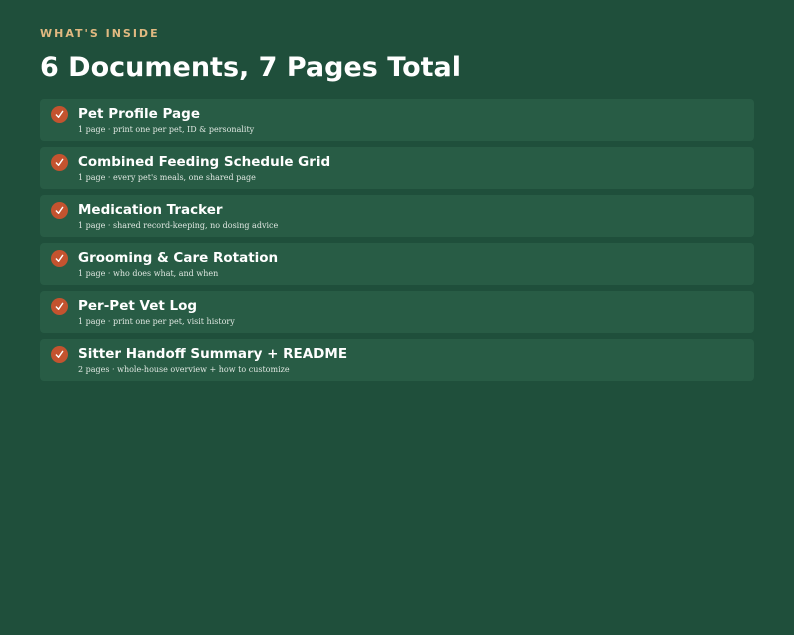 This screenshot has width=794, height=635. Describe the element at coordinates (251, 67) in the screenshot. I see `page-title: 6 Documents, 7 Pages Total` at that location.